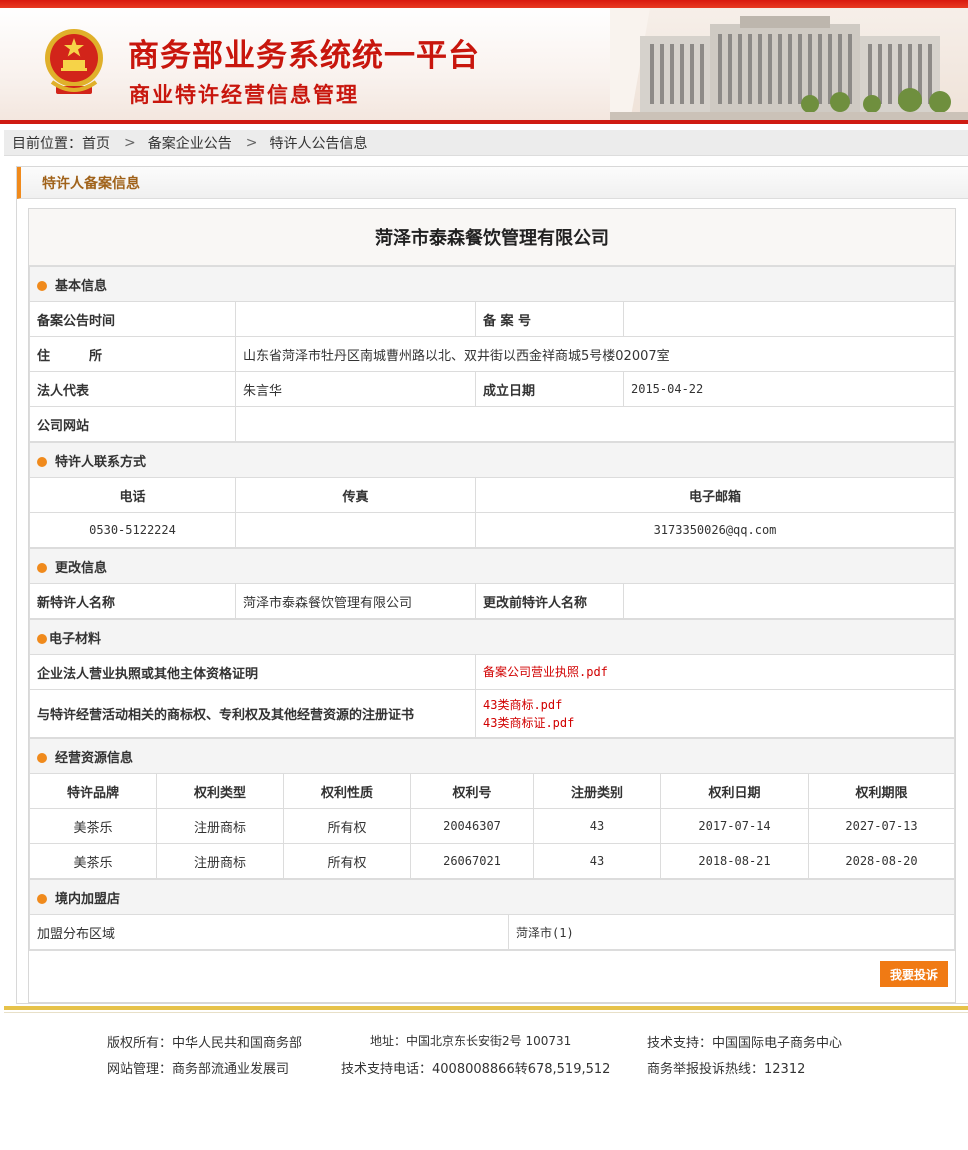  Describe the element at coordinates (715, 705) in the screenshot. I see `trademark-pdf-link: 43类商标.pdf` at that location.